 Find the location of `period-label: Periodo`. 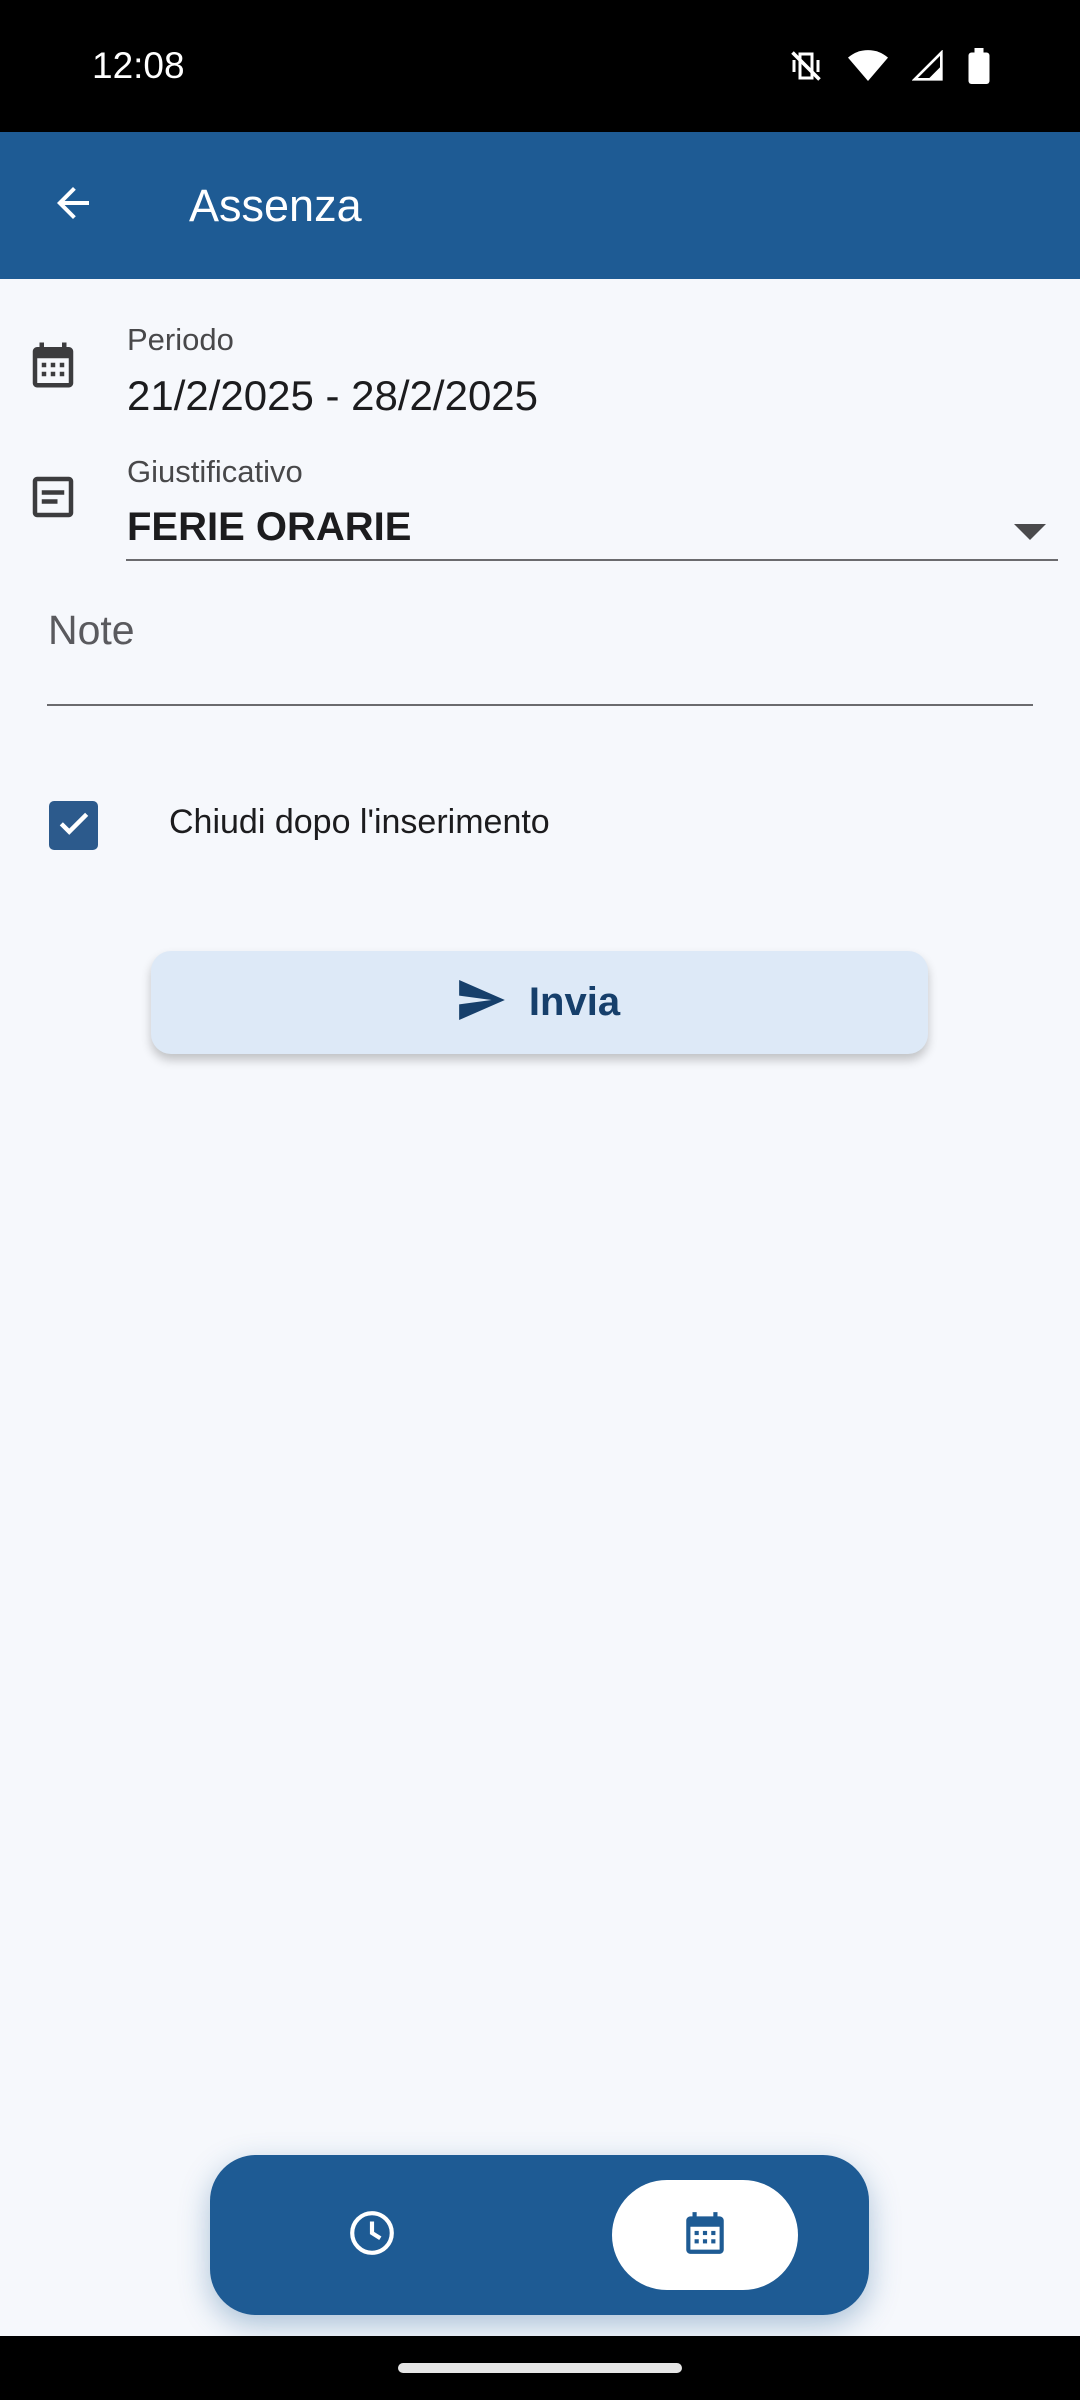

period-label: Periodo is located at coordinates (180, 339).